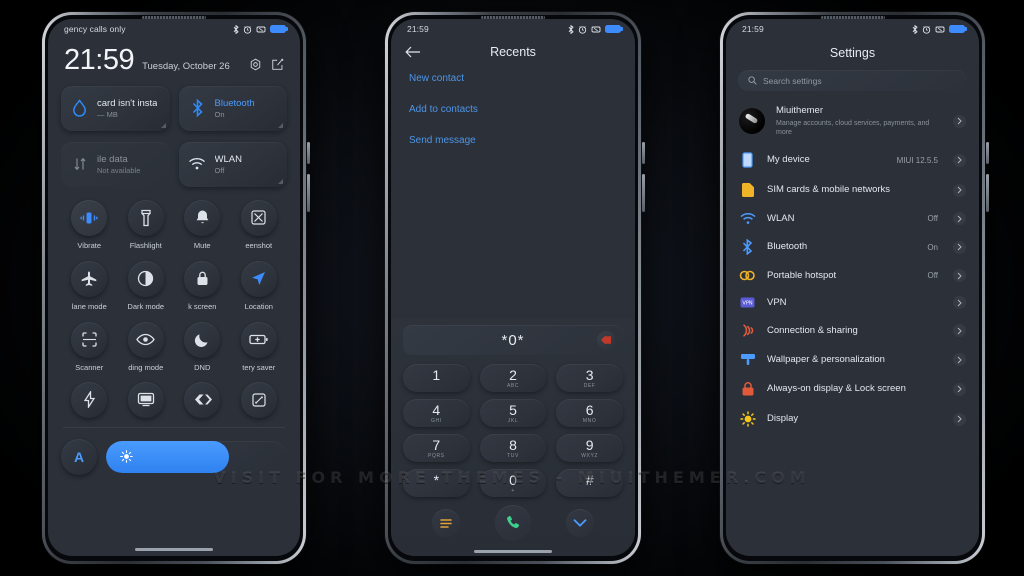 This screenshot has width=1024, height=576. I want to click on quick-tile-flashlight: Flashlight, so click(146, 224).